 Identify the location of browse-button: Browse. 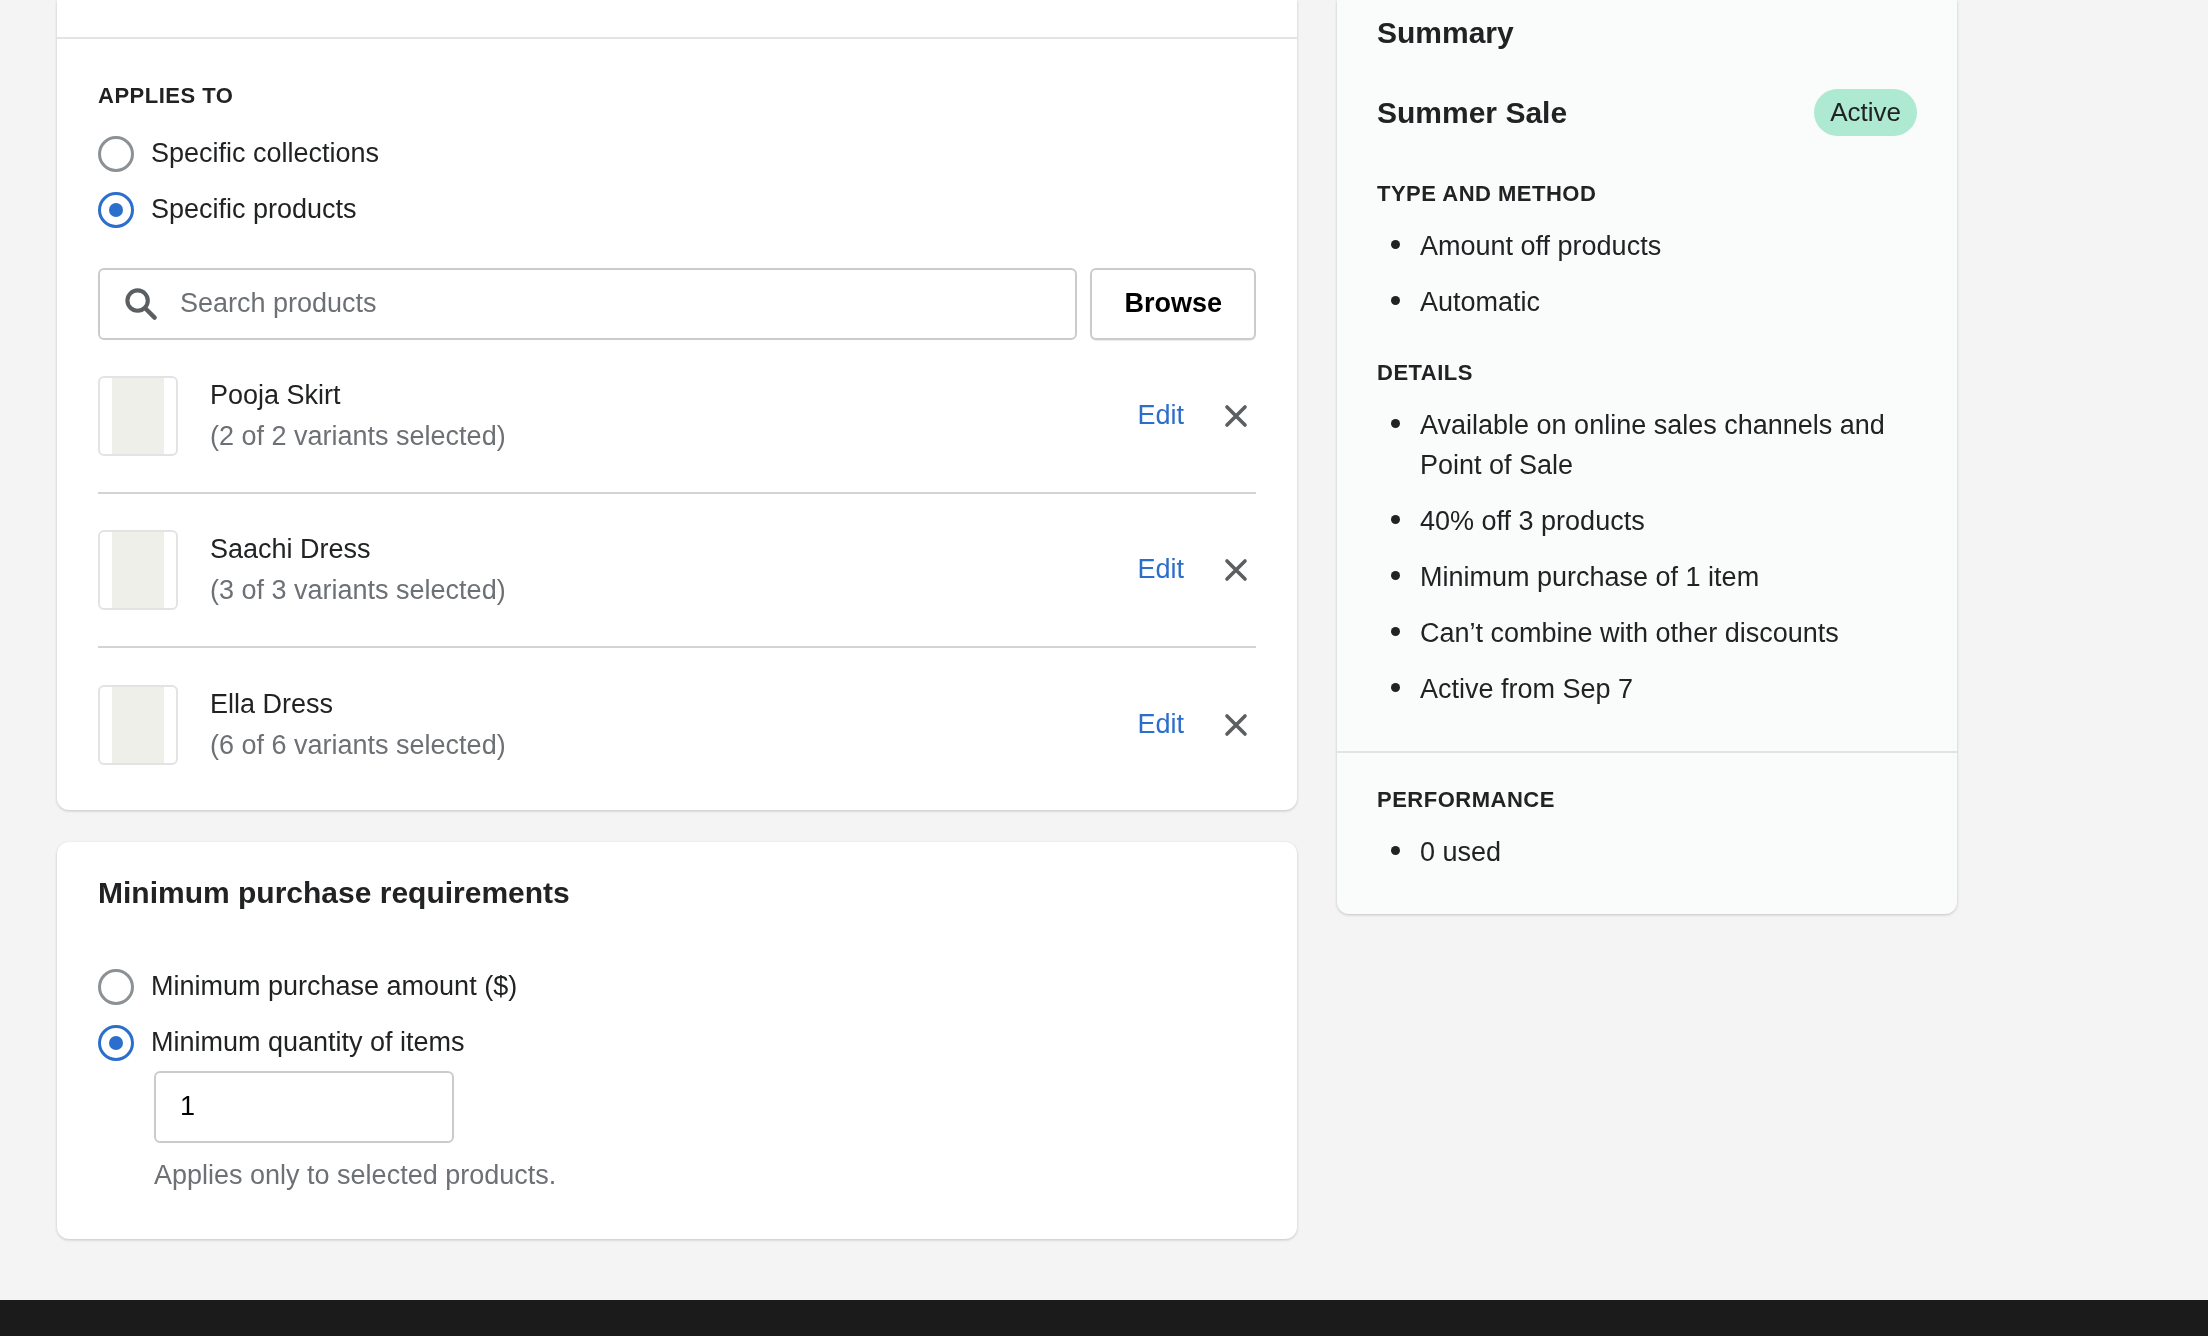
(1173, 303).